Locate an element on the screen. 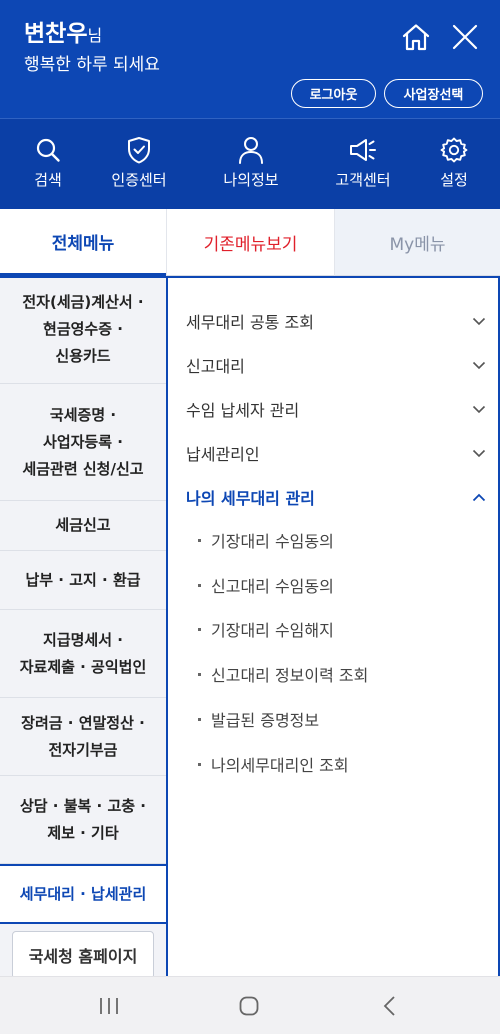  category-item-payment: 납부 · 고지 · 환급 is located at coordinates (83, 580).